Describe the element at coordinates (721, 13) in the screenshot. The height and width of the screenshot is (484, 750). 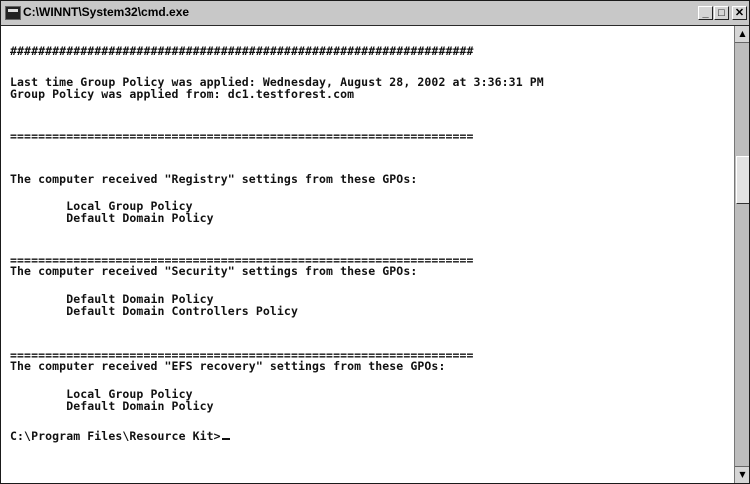
I see `maximize-button: □` at that location.